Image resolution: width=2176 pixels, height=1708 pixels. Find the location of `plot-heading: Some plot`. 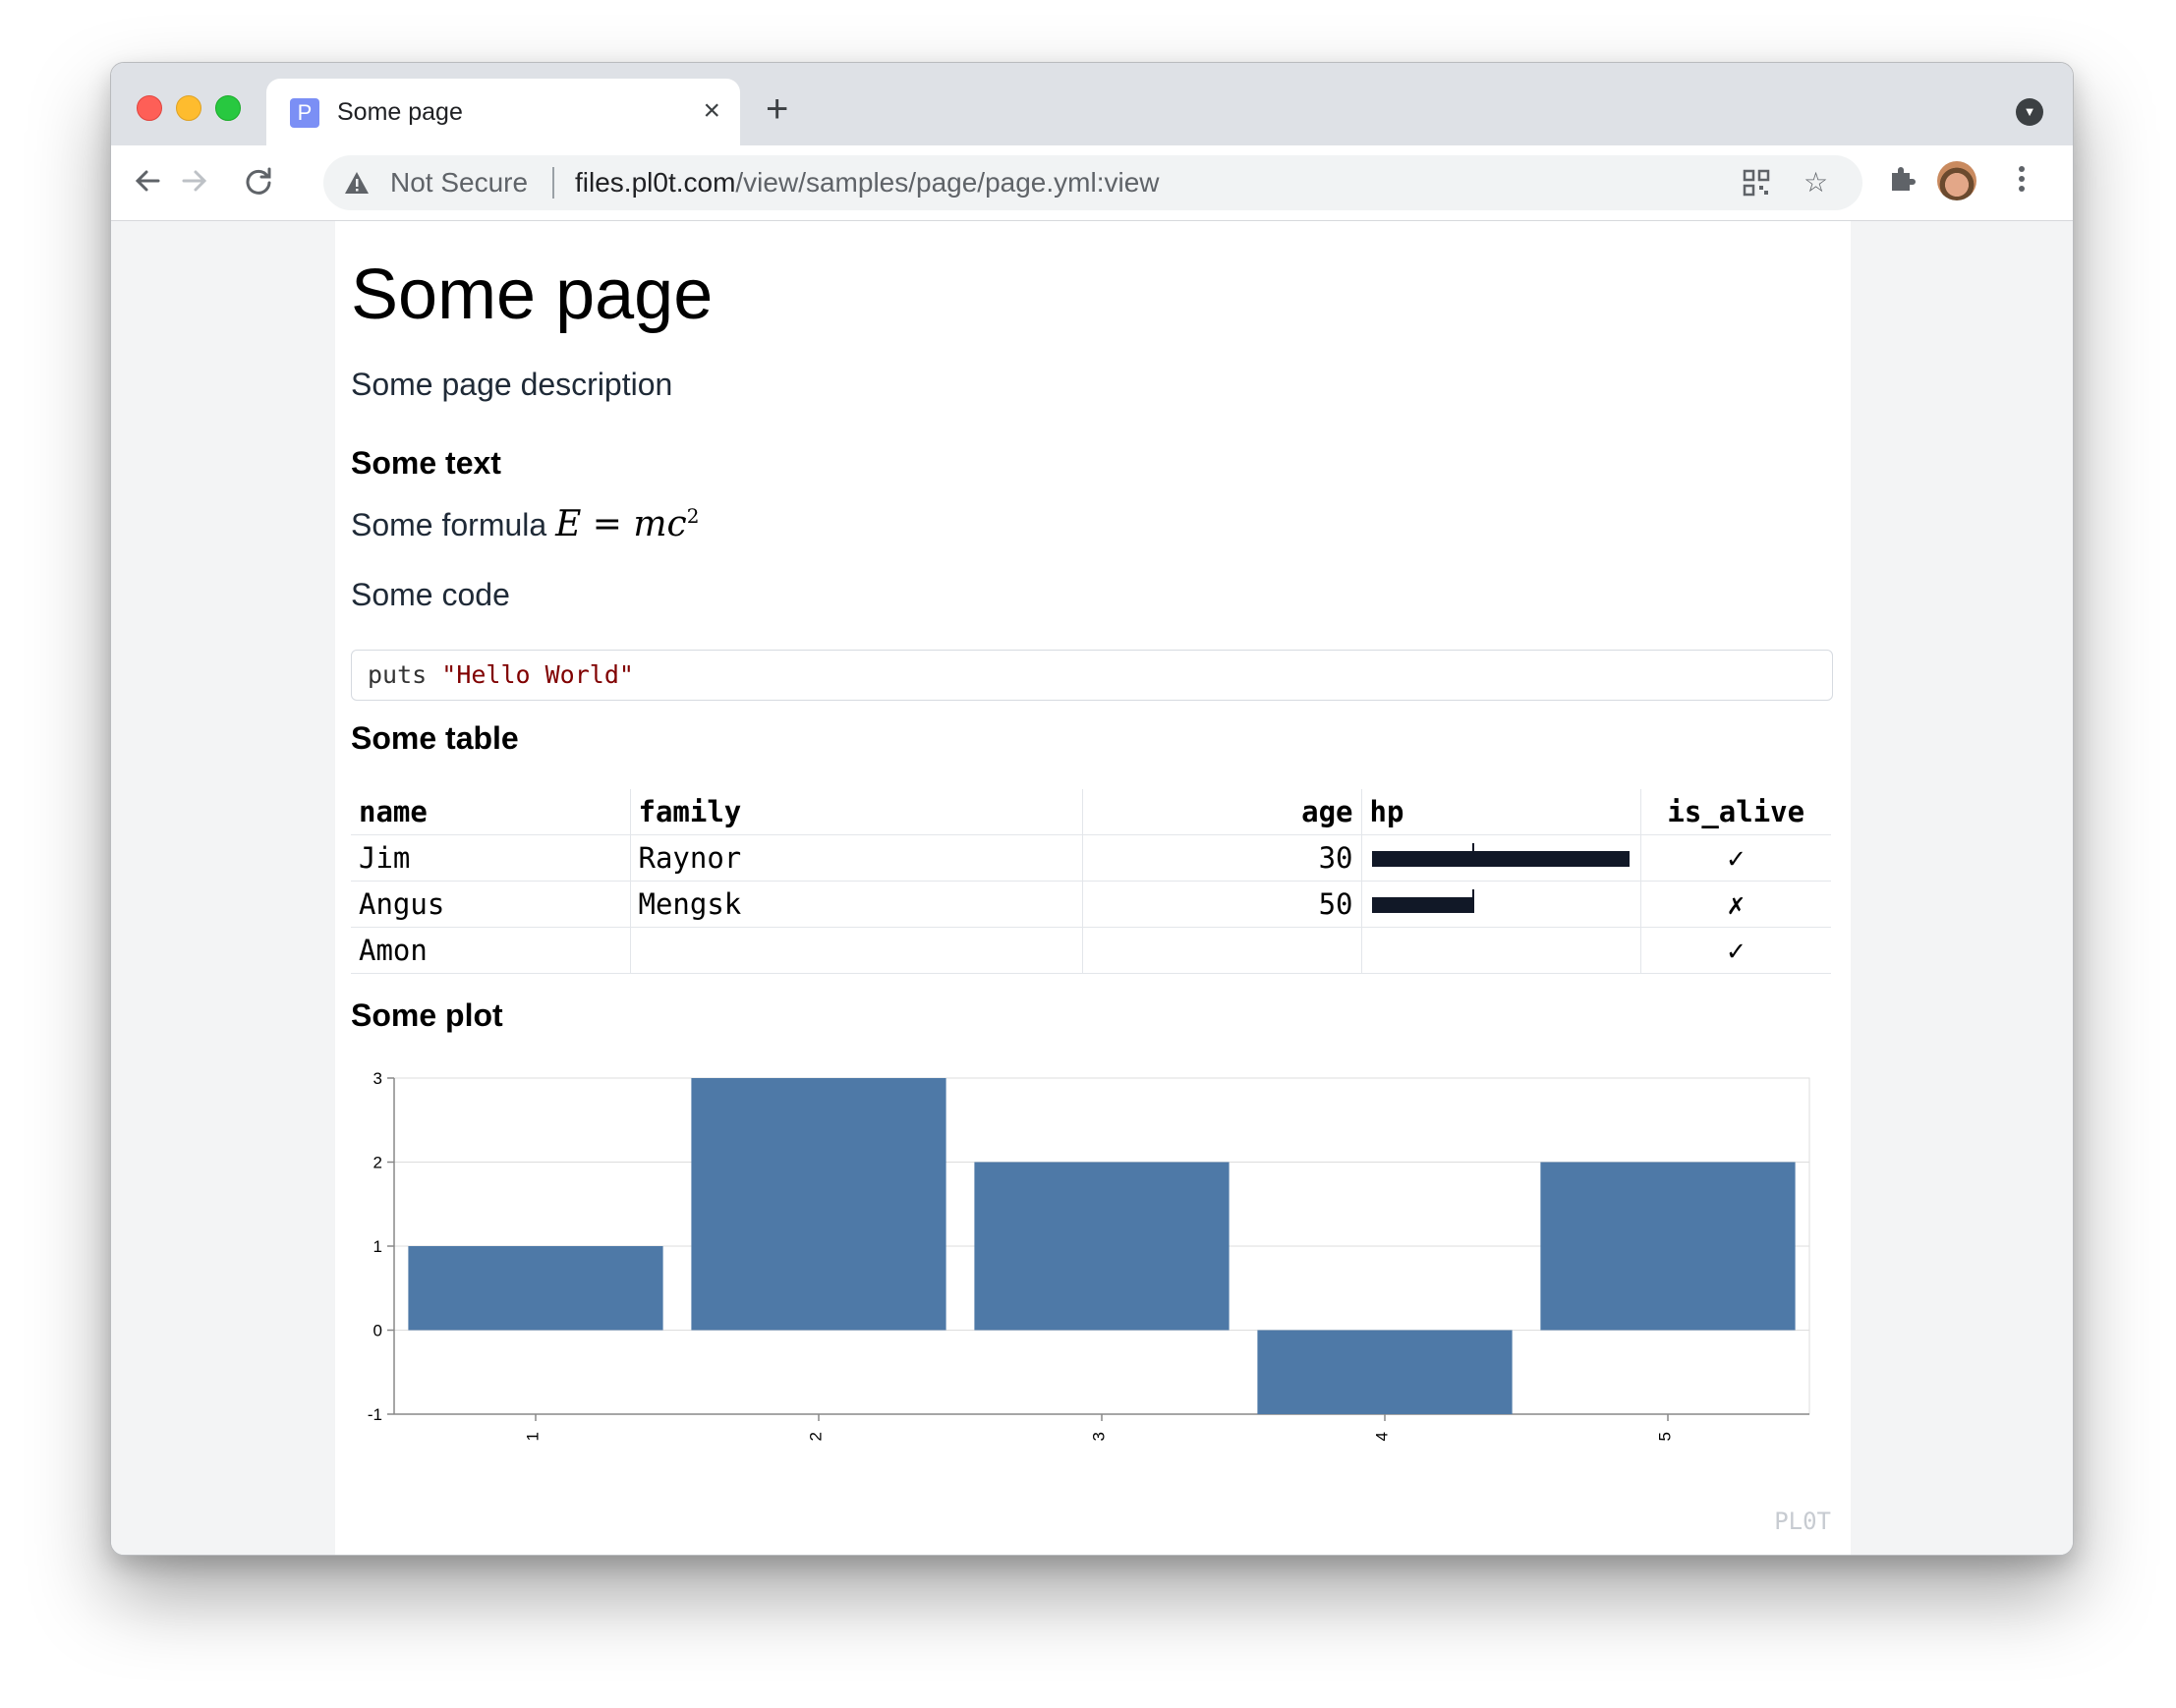

plot-heading: Some plot is located at coordinates (427, 1015).